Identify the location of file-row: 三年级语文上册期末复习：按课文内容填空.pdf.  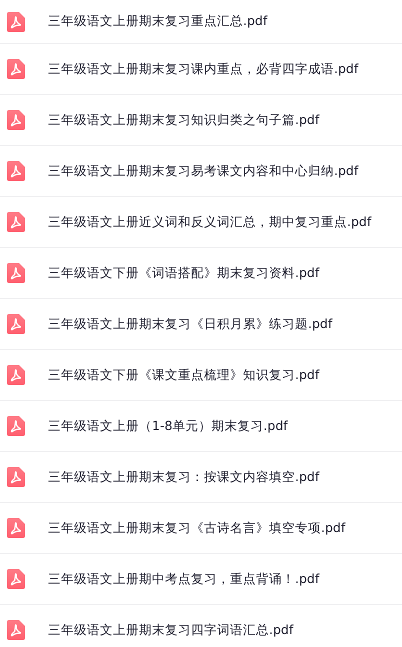
(201, 477).